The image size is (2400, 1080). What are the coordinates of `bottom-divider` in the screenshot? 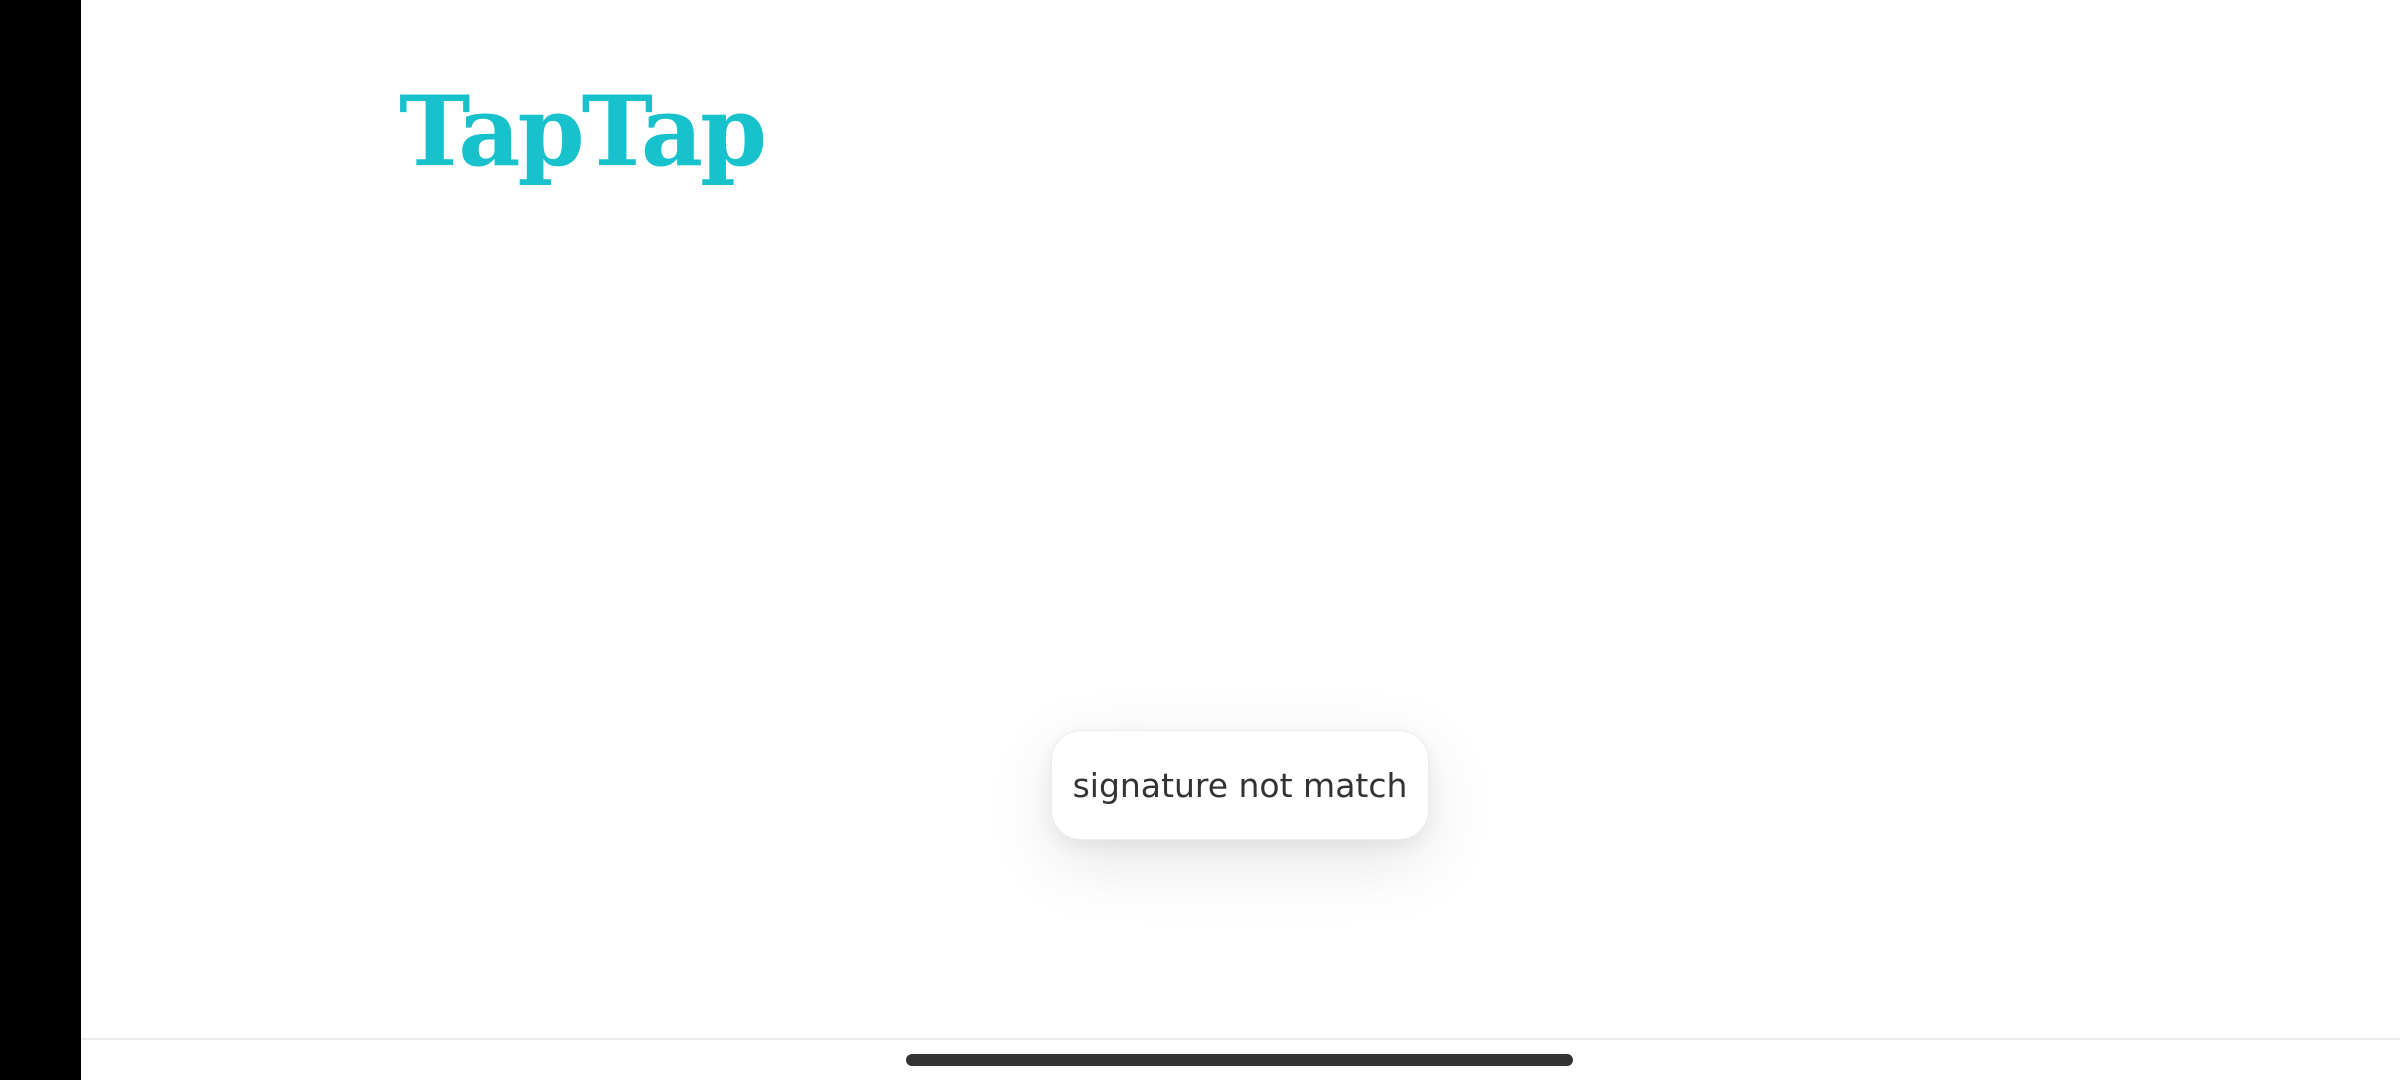 It's located at (1240, 1039).